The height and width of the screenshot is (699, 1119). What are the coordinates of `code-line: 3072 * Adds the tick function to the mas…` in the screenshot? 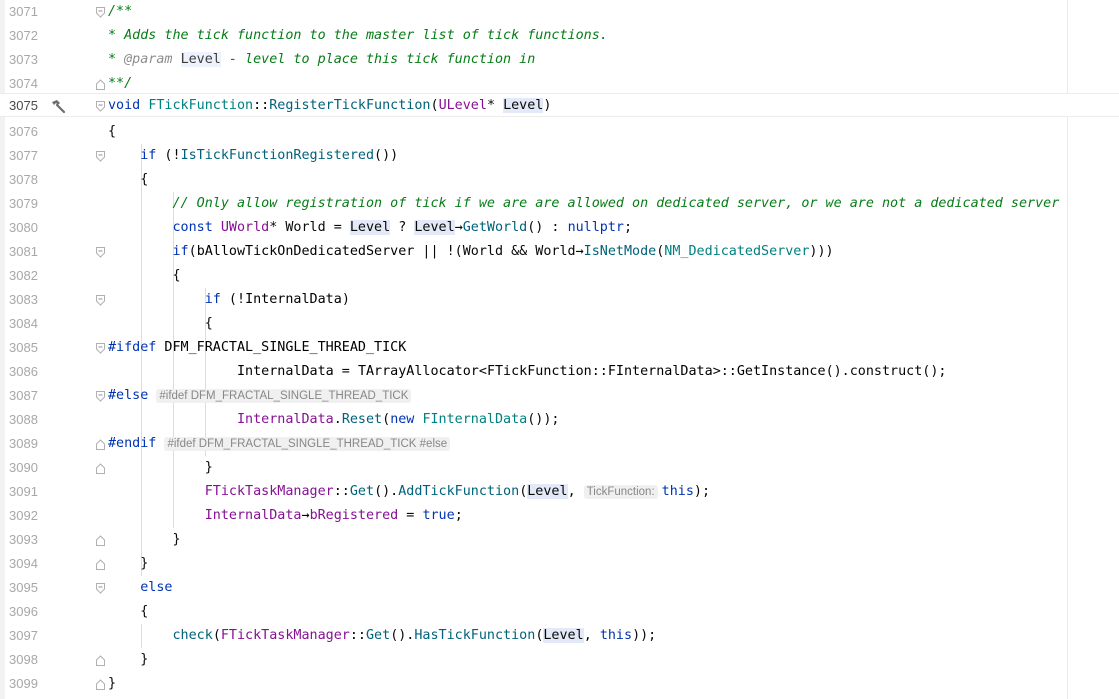 It's located at (534, 36).